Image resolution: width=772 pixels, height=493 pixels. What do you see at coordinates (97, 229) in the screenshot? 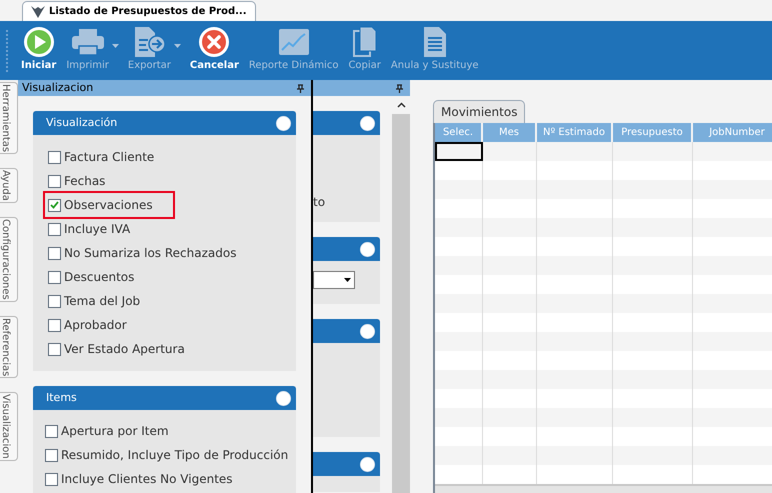
I see `checkbox-label: Incluye IVA` at bounding box center [97, 229].